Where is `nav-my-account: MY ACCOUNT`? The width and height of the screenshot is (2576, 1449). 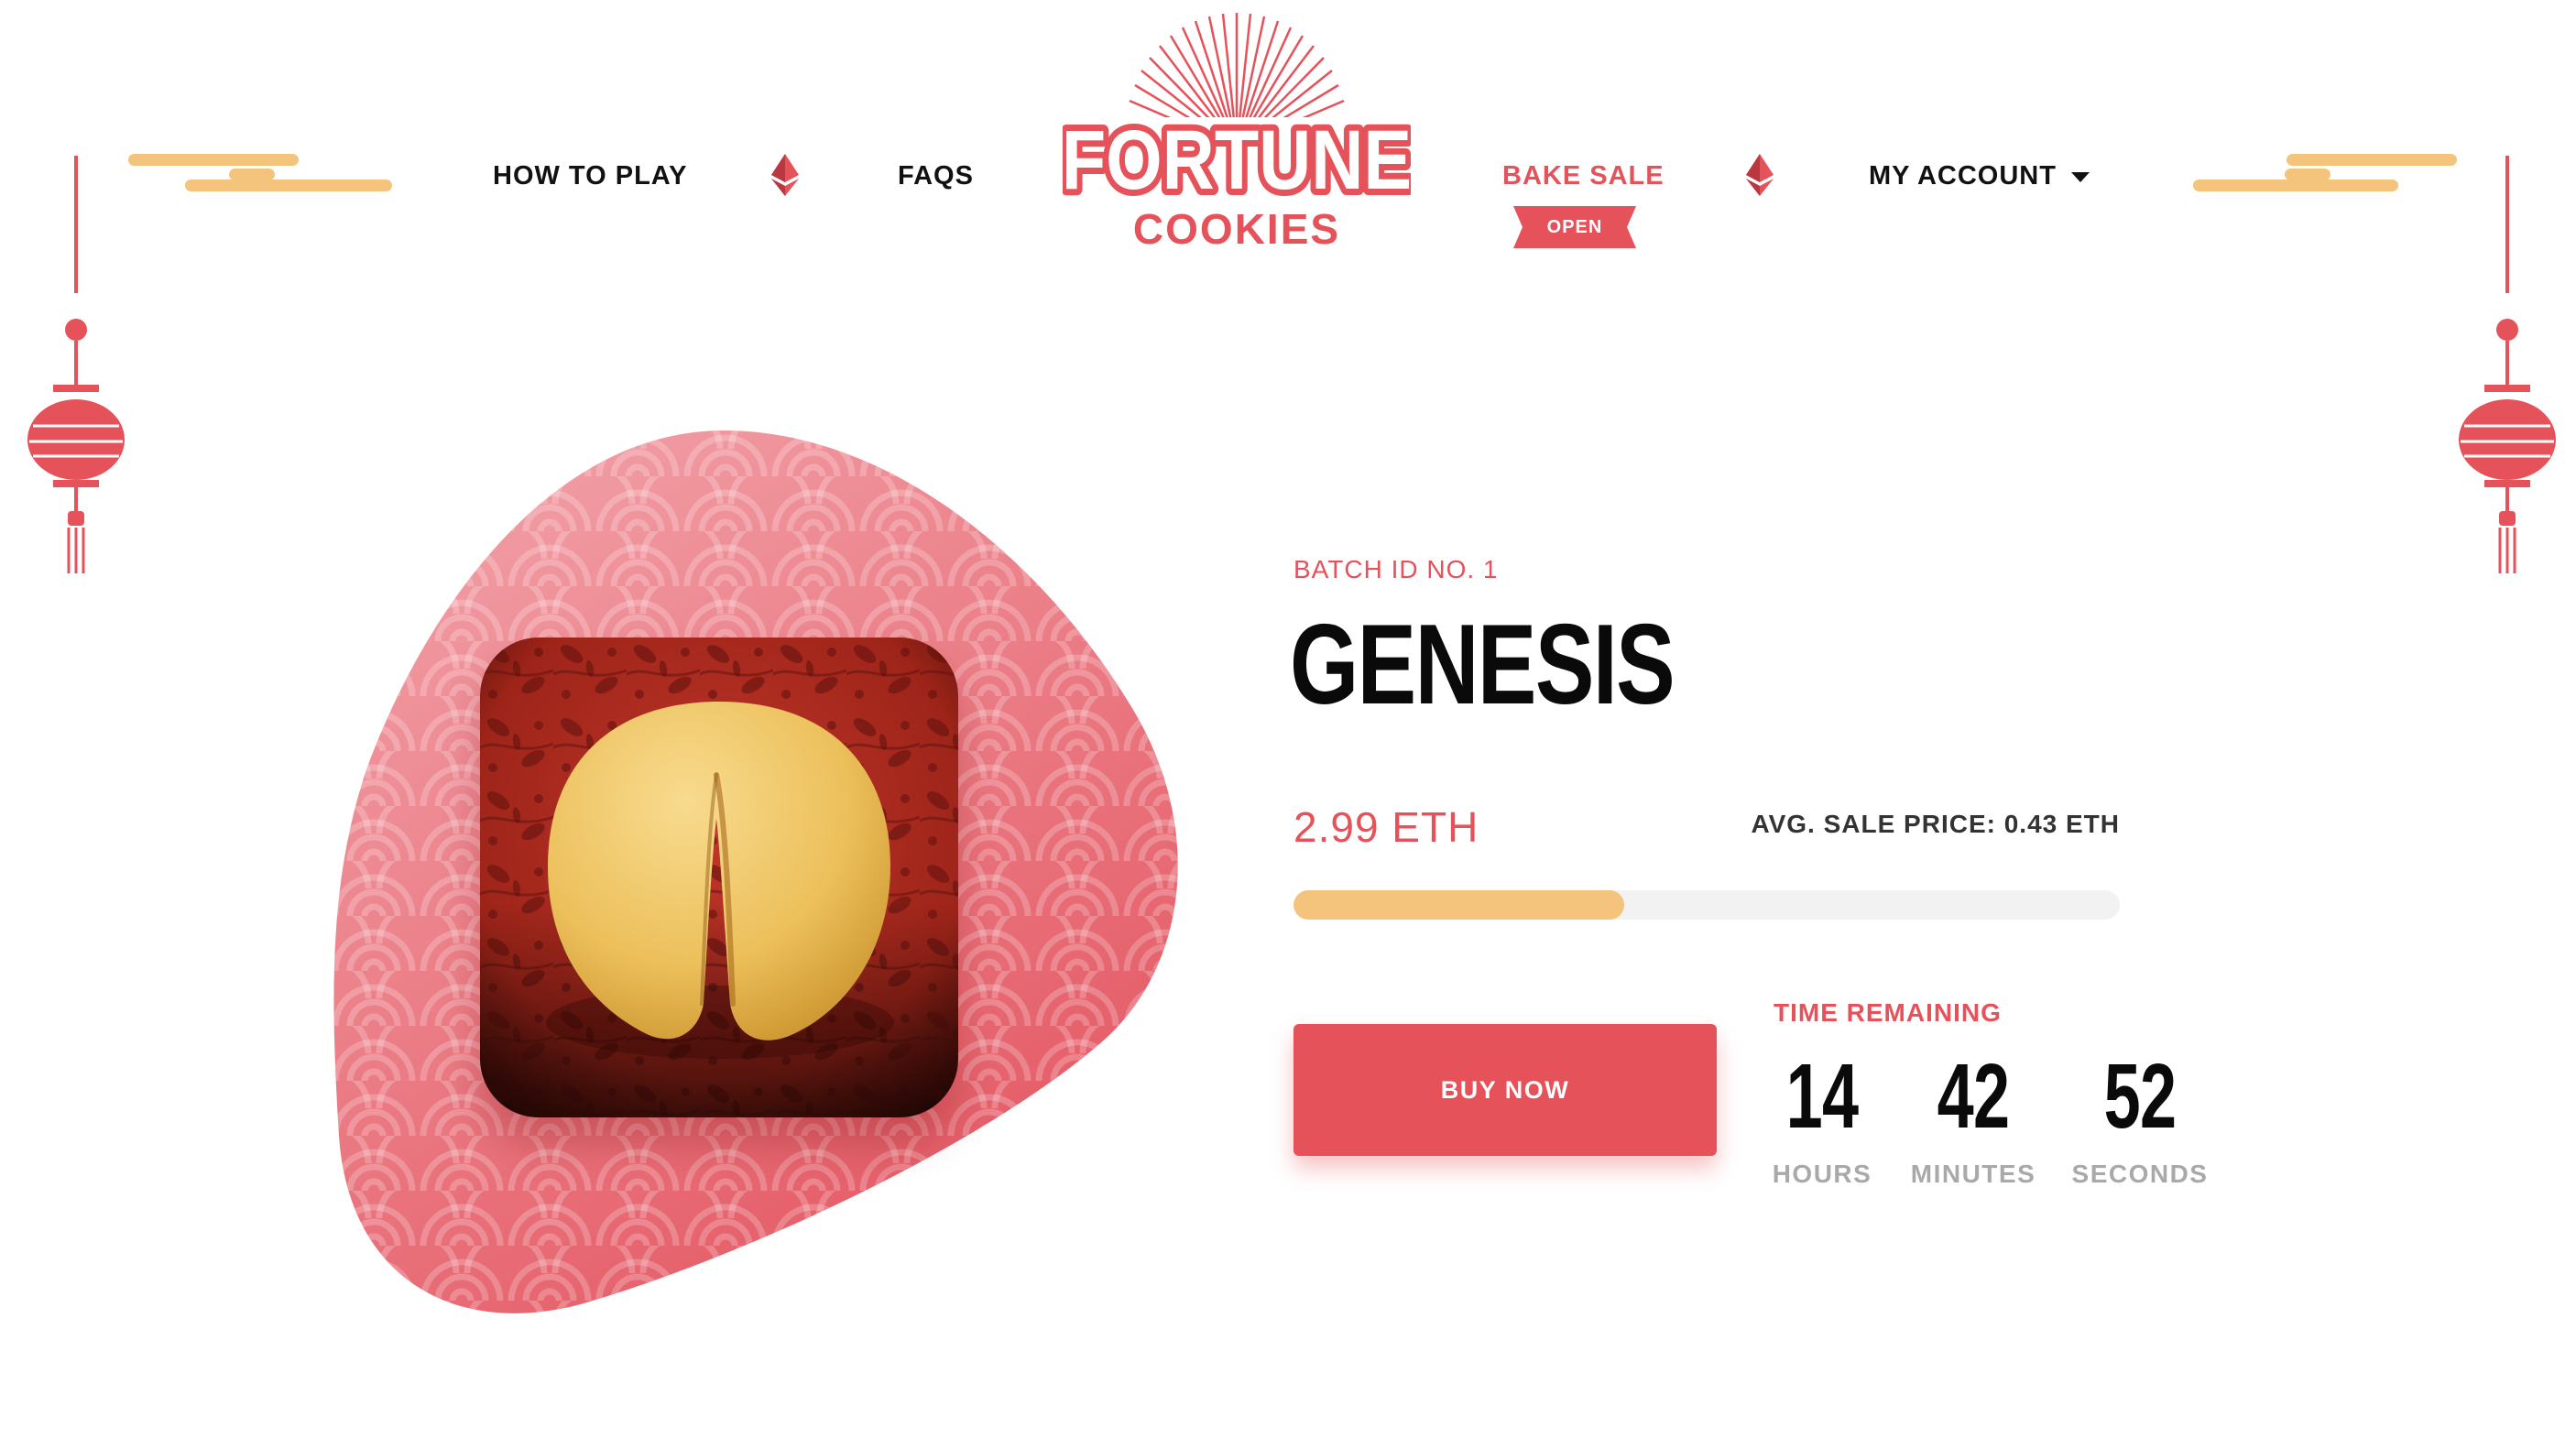 nav-my-account: MY ACCOUNT is located at coordinates (1979, 176).